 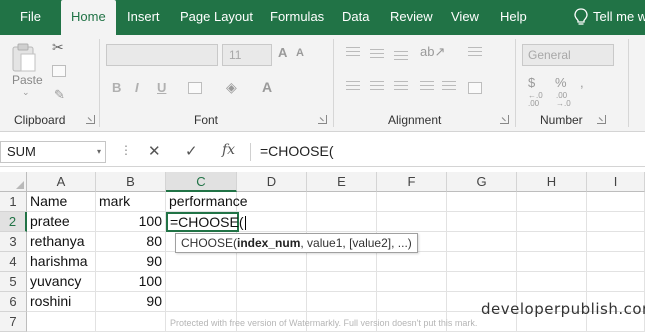 What do you see at coordinates (13, 222) in the screenshot?
I see `row-header-2: 2` at bounding box center [13, 222].